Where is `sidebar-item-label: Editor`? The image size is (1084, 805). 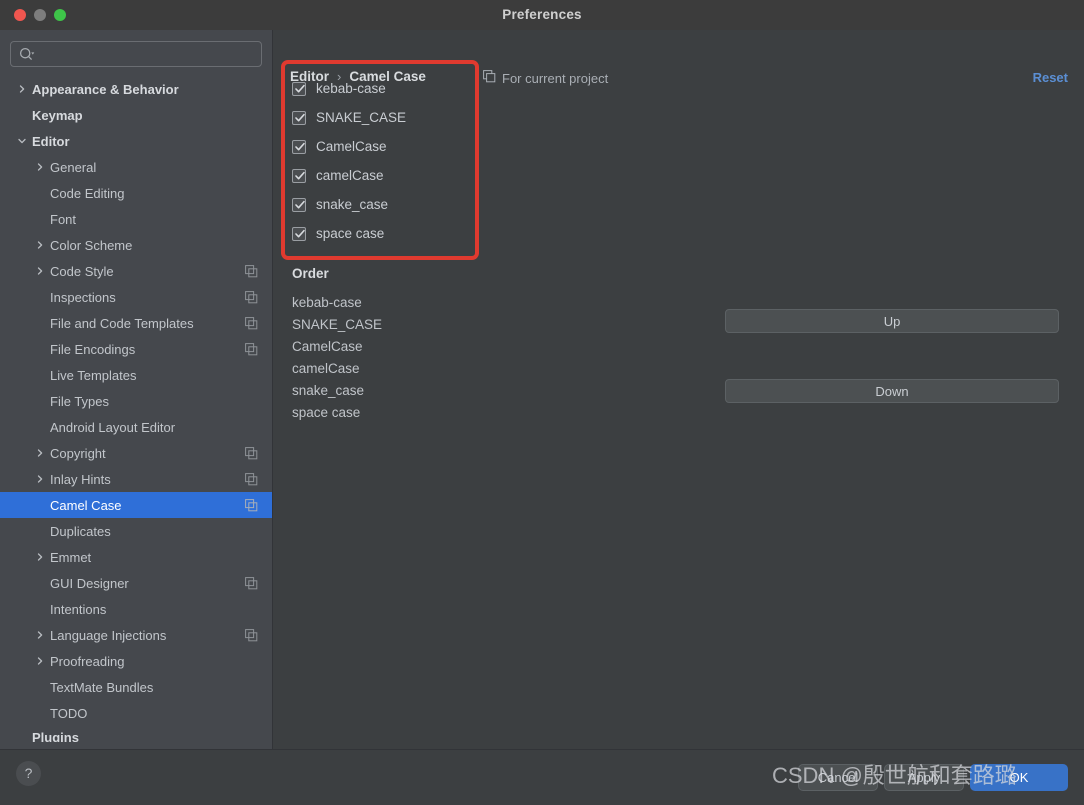
sidebar-item-label: Editor is located at coordinates (51, 141).